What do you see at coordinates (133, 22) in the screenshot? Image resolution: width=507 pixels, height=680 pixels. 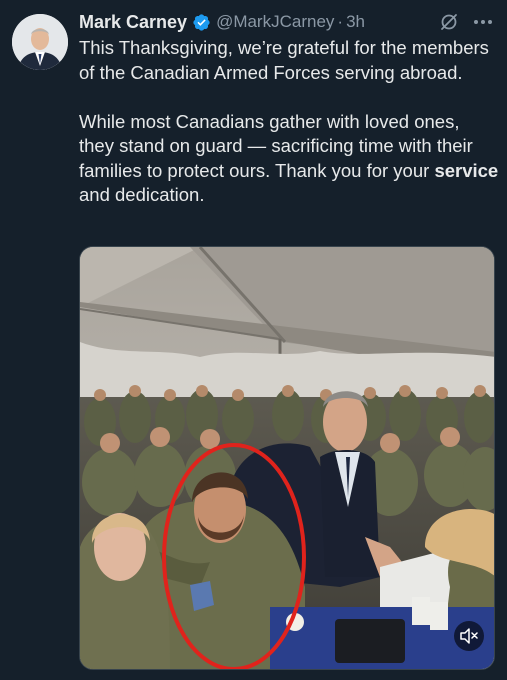 I see `author-name: Mark Carney` at bounding box center [133, 22].